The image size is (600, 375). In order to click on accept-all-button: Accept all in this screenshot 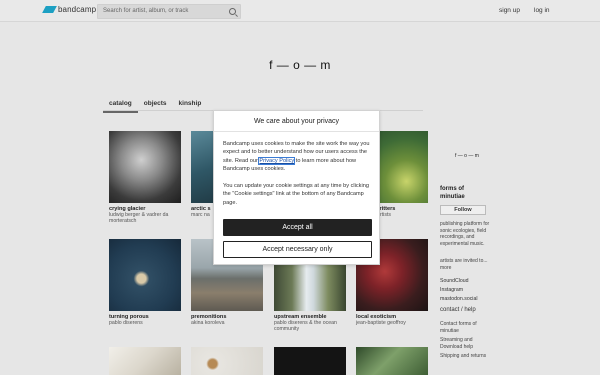, I will do `click(297, 227)`.